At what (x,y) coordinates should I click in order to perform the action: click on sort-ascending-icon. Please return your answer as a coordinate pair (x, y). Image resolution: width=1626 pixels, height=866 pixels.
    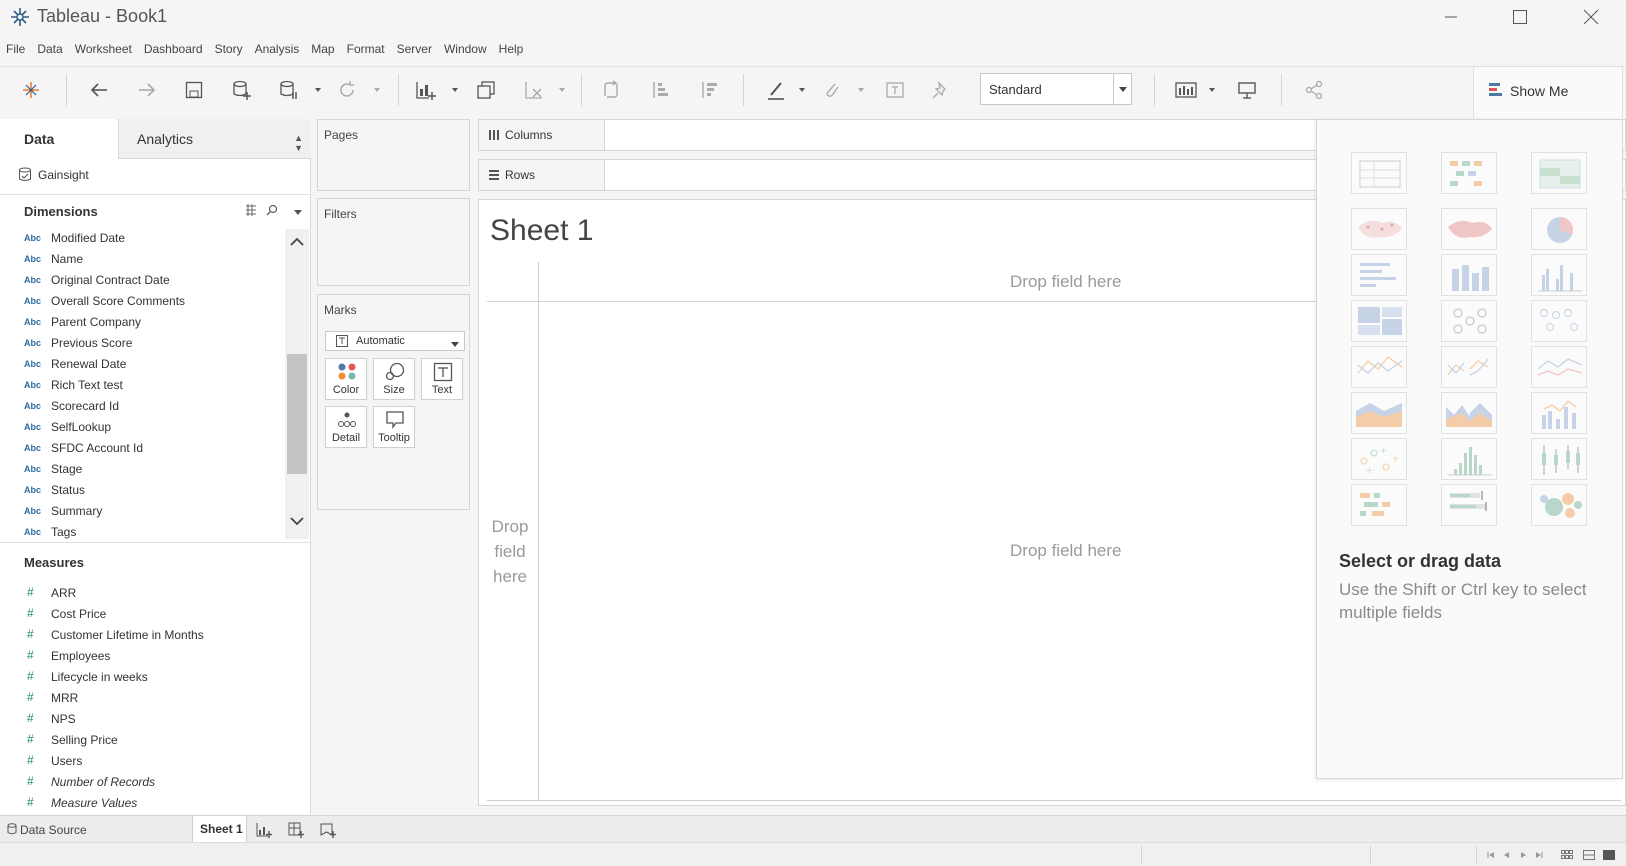
    Looking at the image, I should click on (660, 90).